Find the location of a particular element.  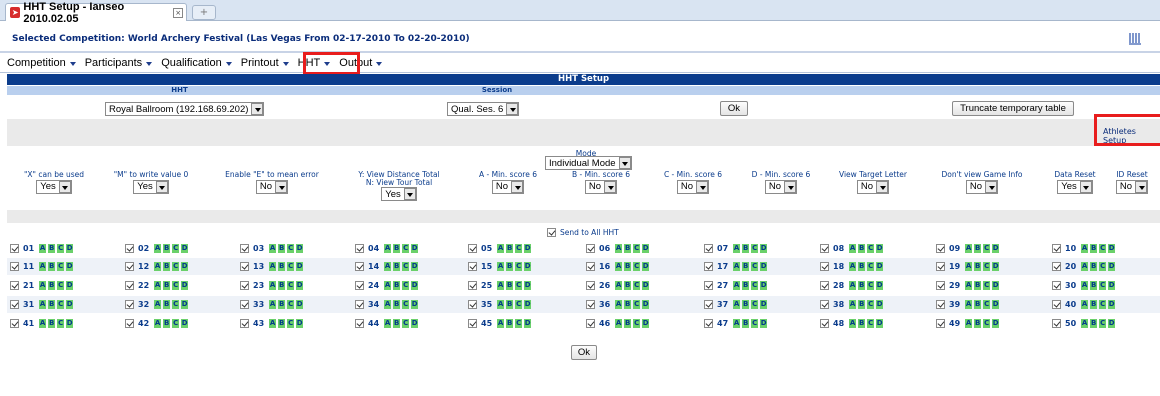

menu-qualification: Qualification is located at coordinates (196, 63).